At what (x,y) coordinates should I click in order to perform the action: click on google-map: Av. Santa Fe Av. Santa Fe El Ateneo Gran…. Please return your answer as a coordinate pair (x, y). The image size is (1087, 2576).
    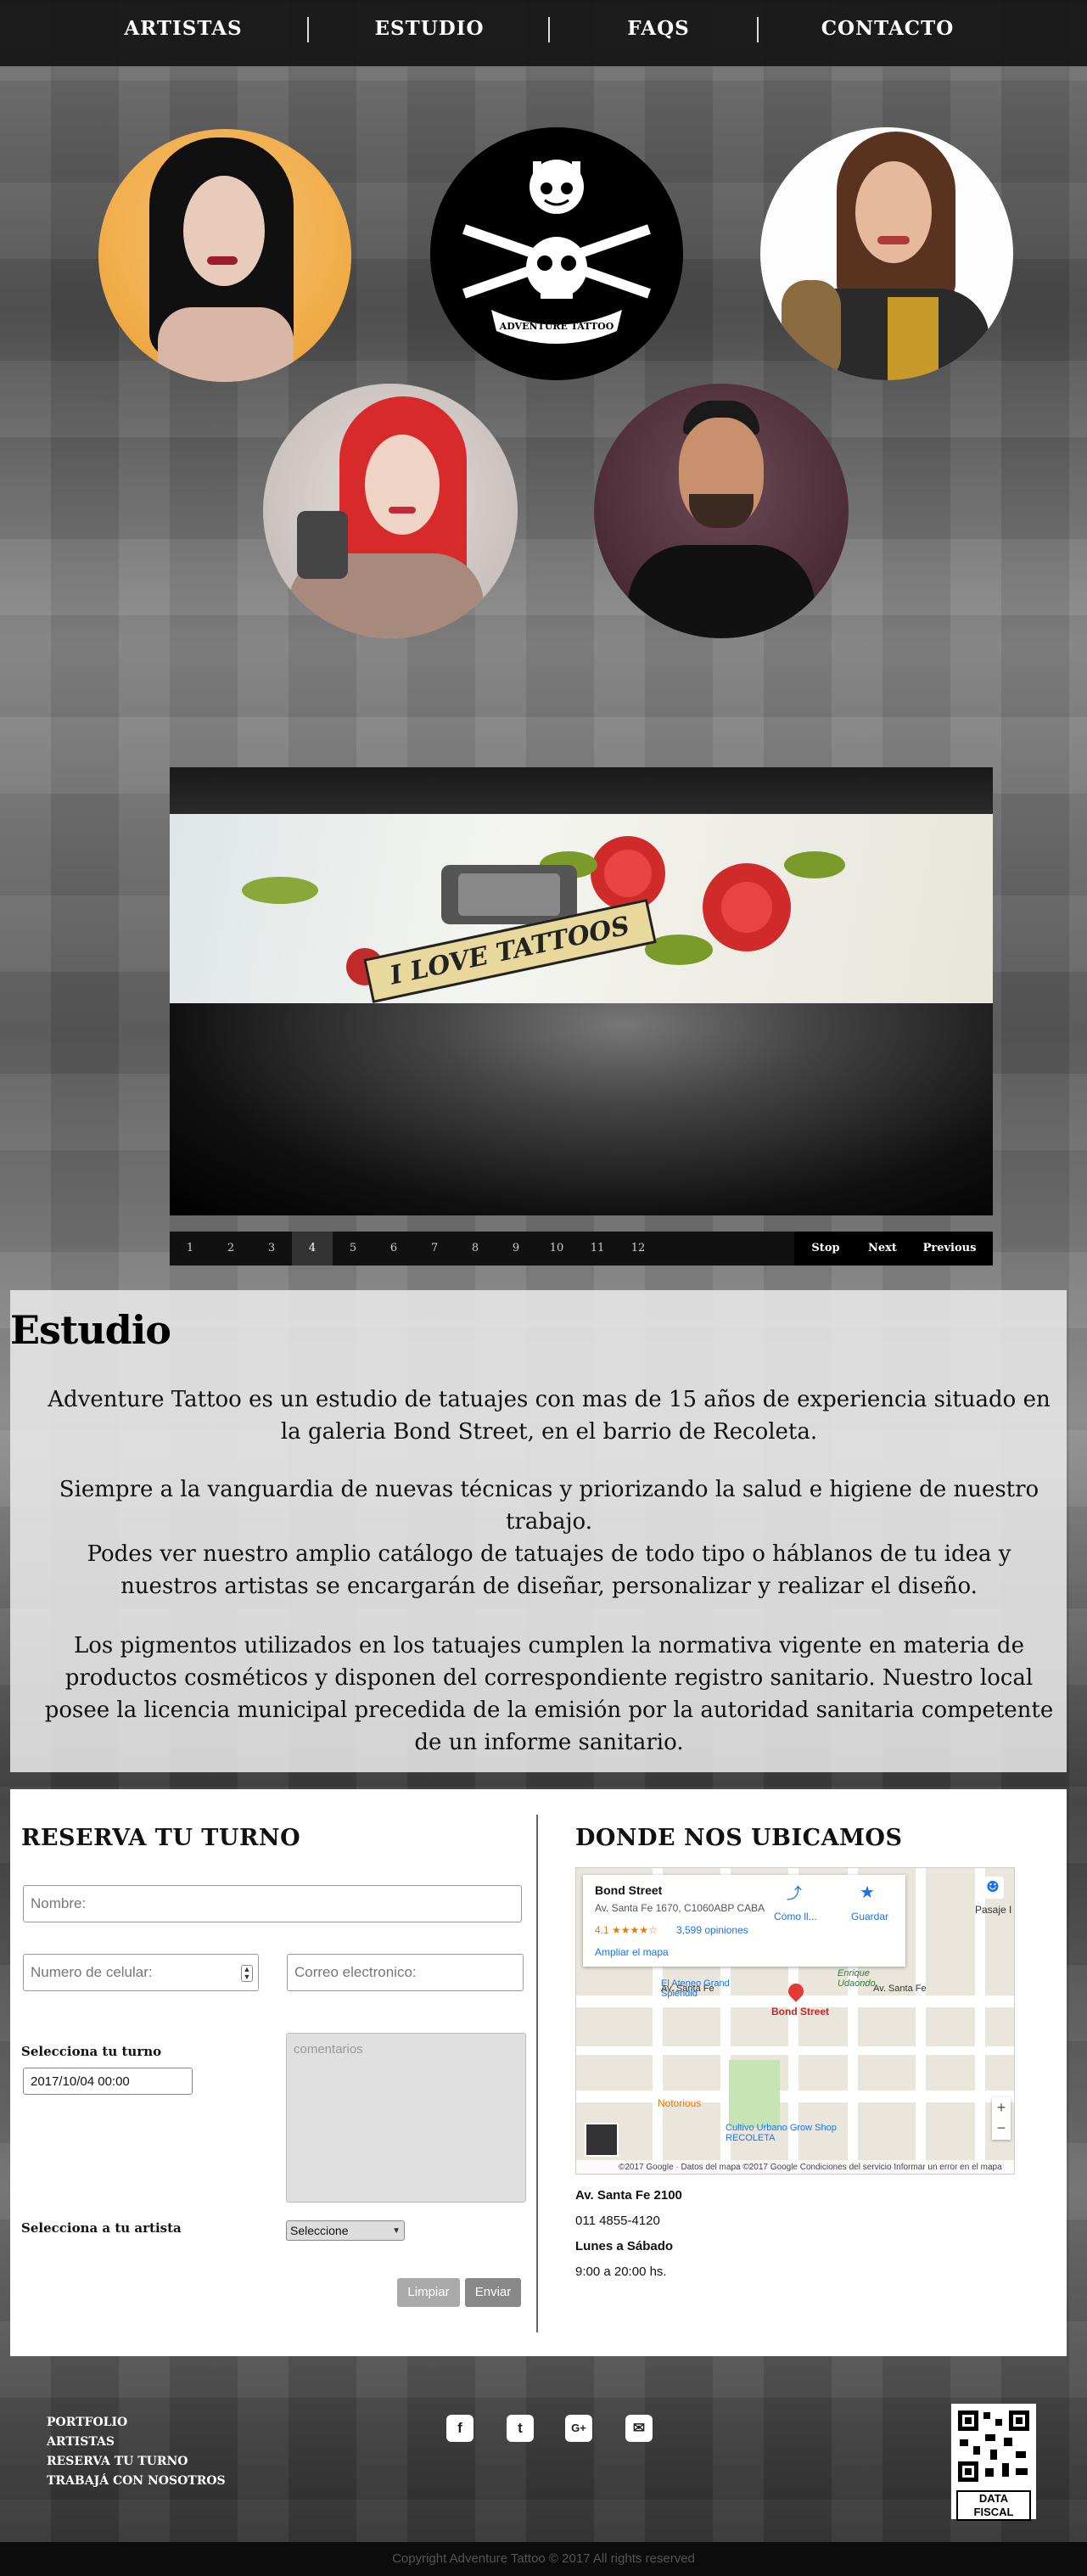
    Looking at the image, I should click on (795, 2021).